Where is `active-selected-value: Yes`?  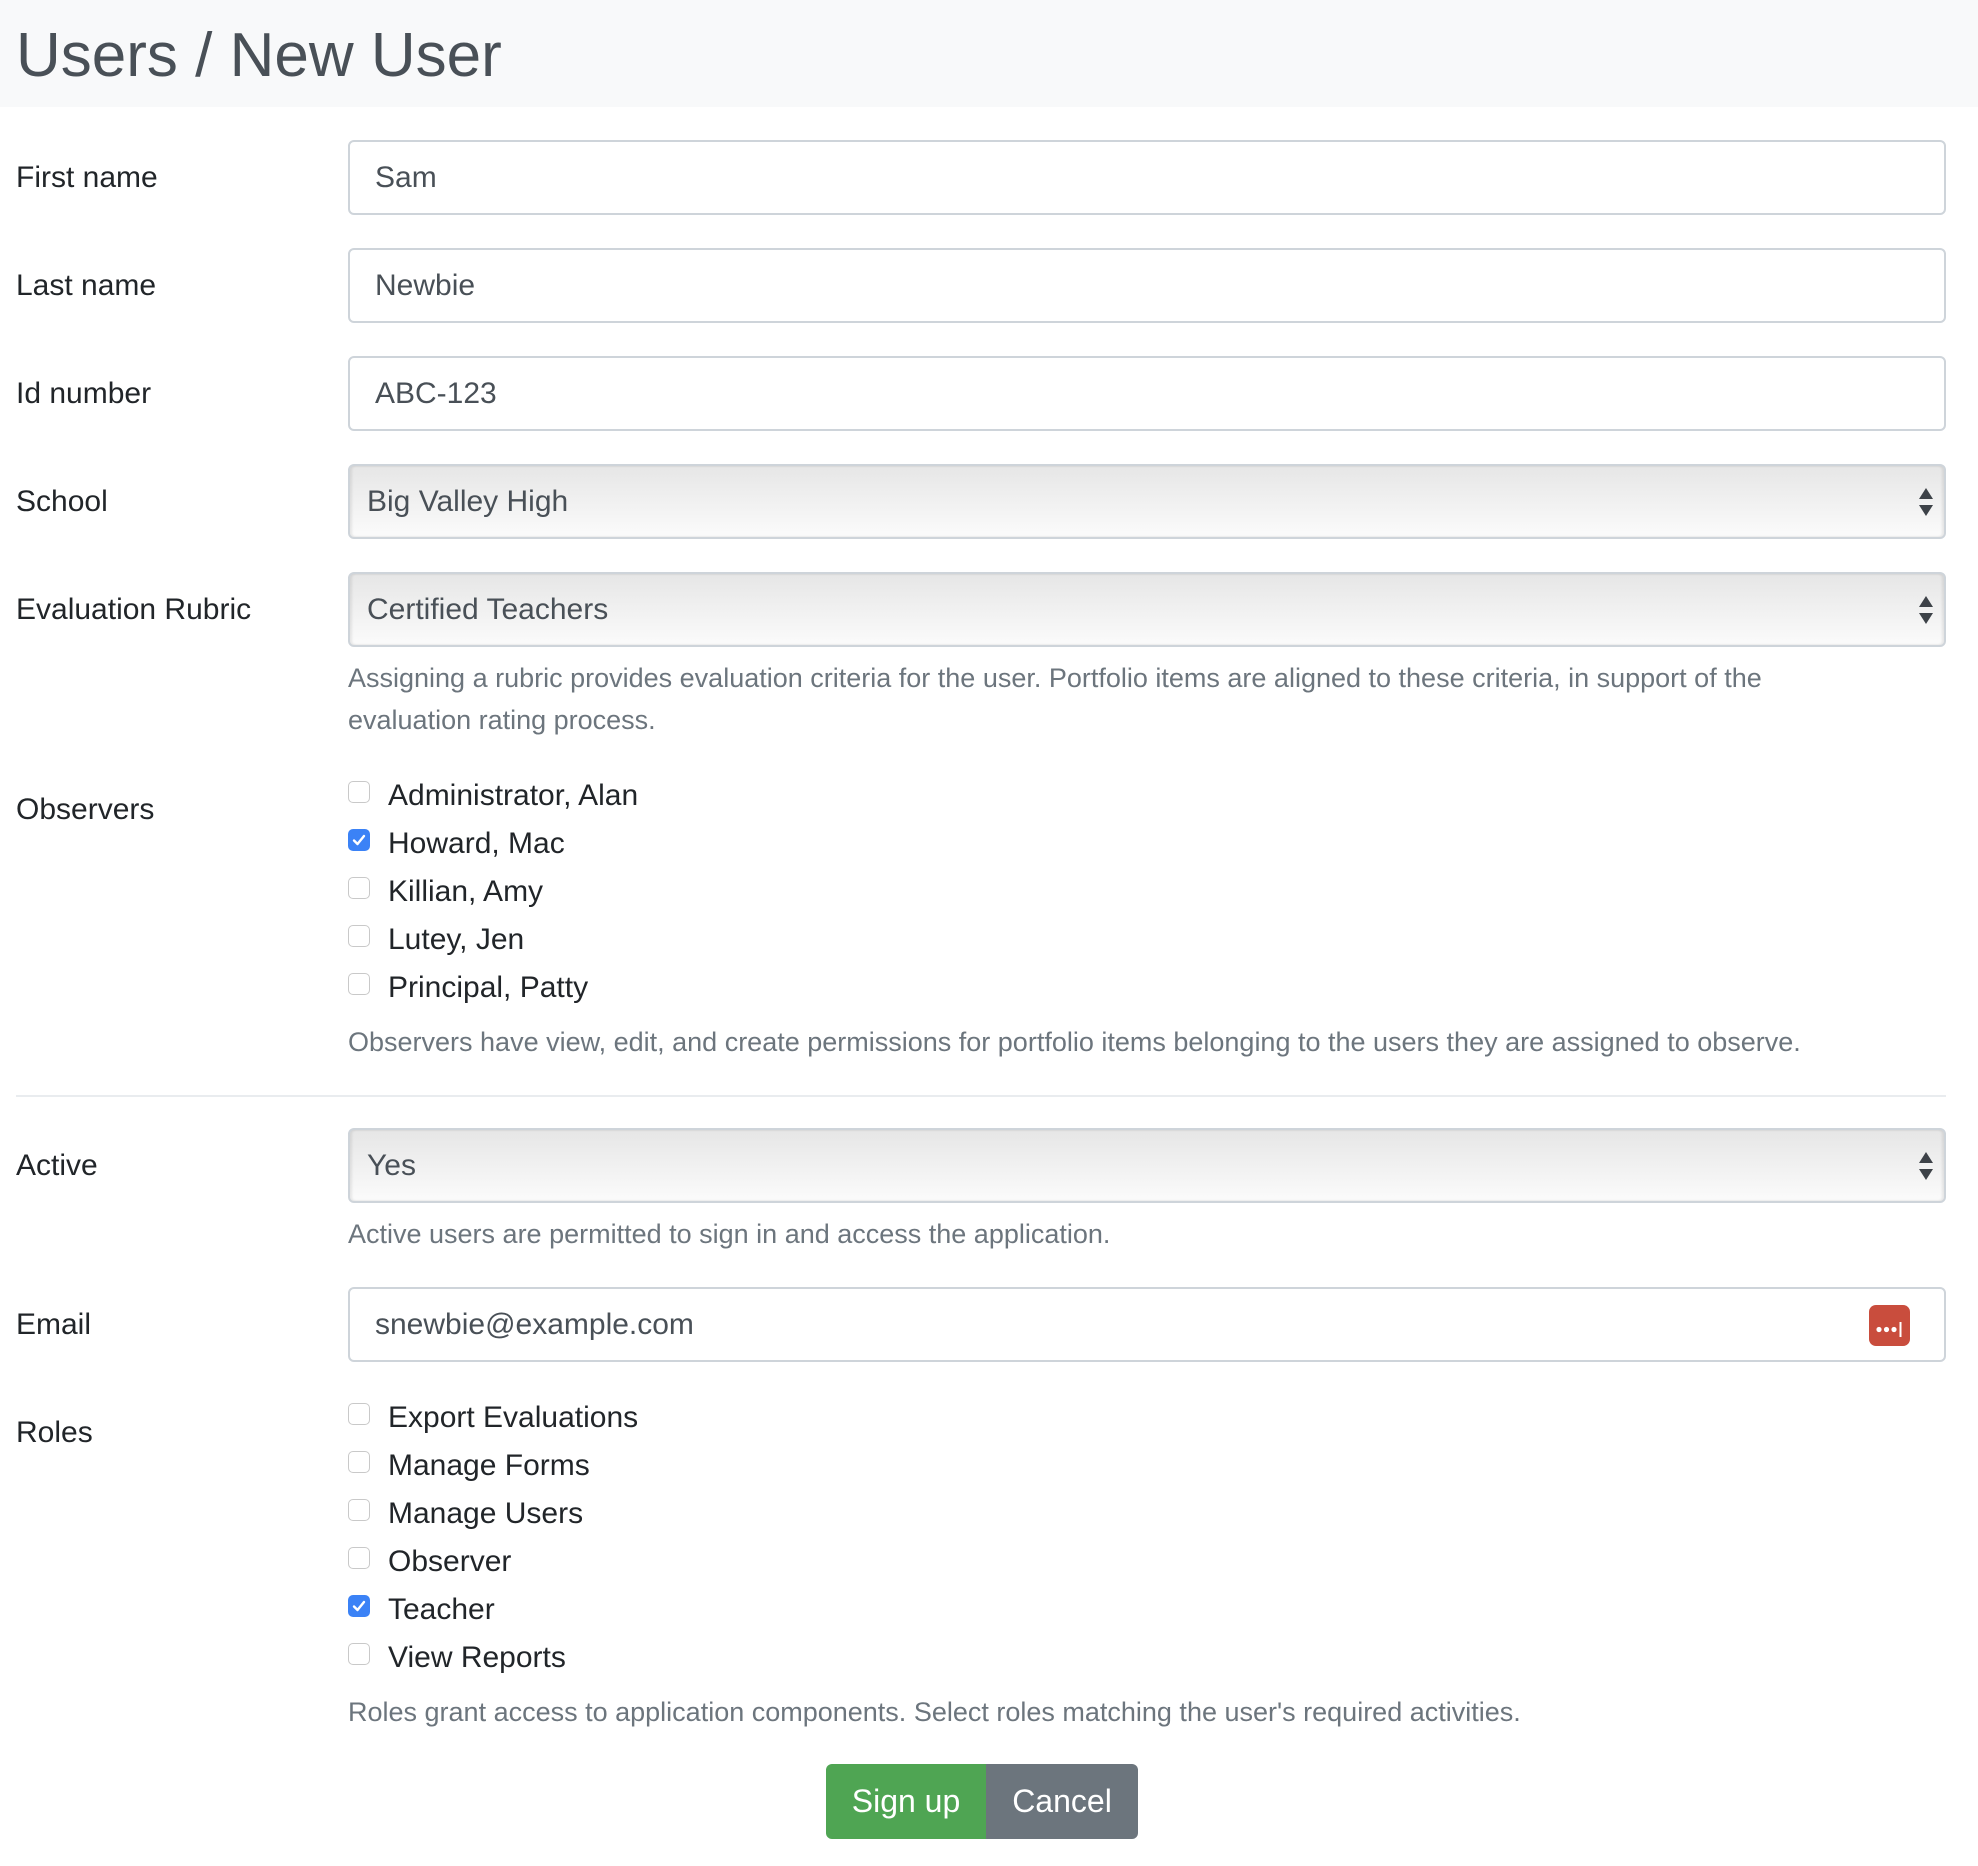 active-selected-value: Yes is located at coordinates (391, 1165).